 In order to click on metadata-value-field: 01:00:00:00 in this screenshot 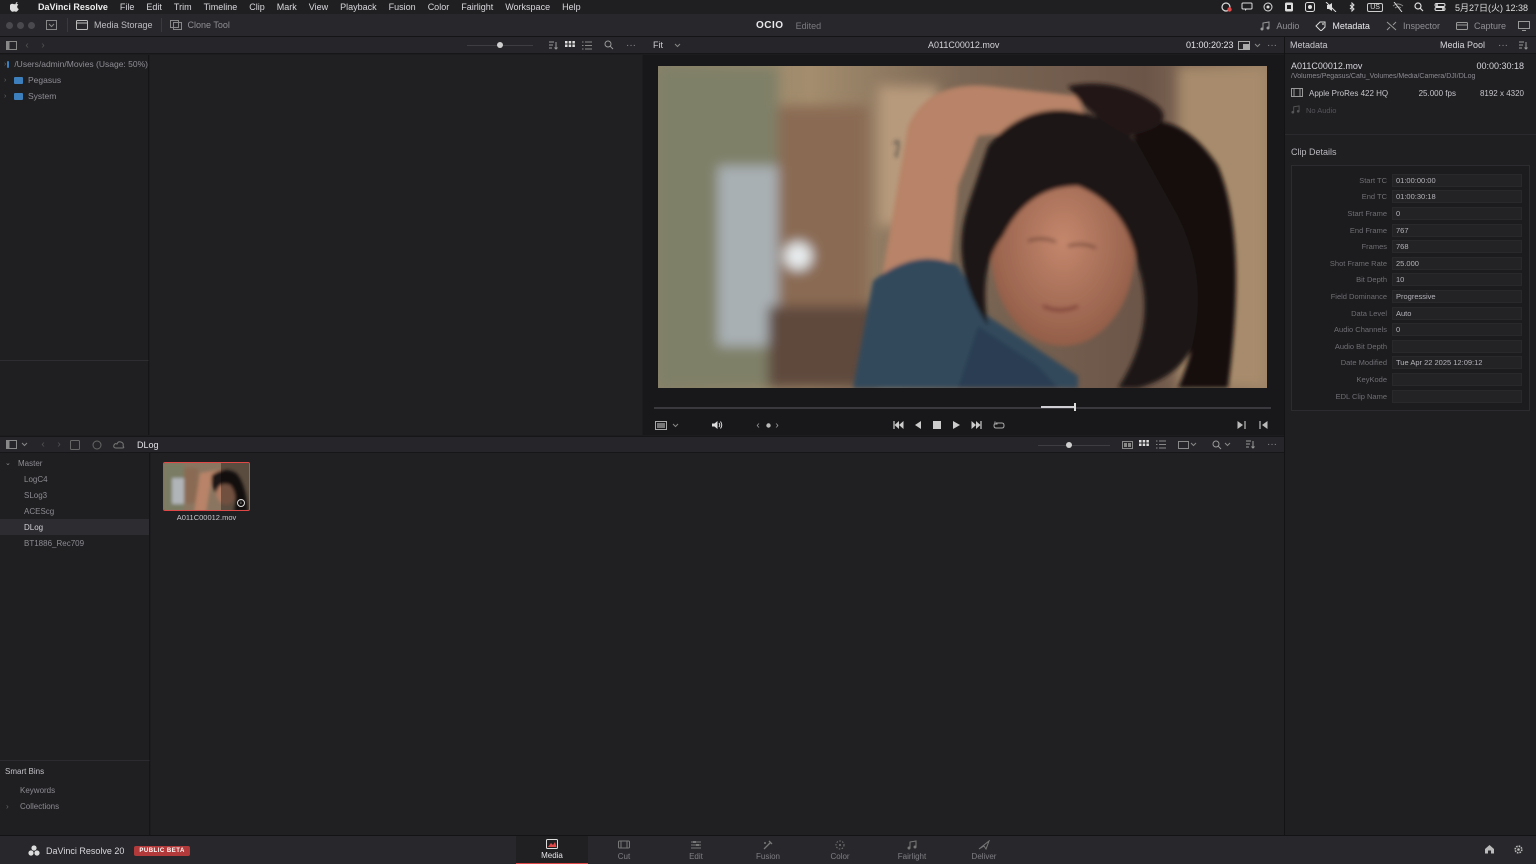, I will do `click(1457, 180)`.